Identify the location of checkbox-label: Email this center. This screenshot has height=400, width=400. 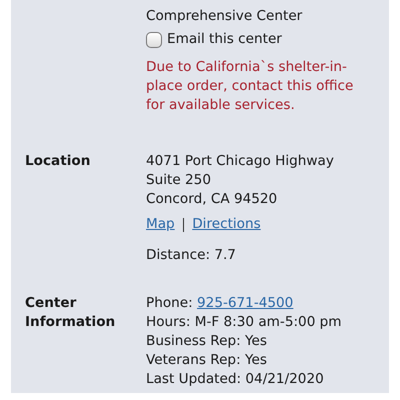
(224, 39).